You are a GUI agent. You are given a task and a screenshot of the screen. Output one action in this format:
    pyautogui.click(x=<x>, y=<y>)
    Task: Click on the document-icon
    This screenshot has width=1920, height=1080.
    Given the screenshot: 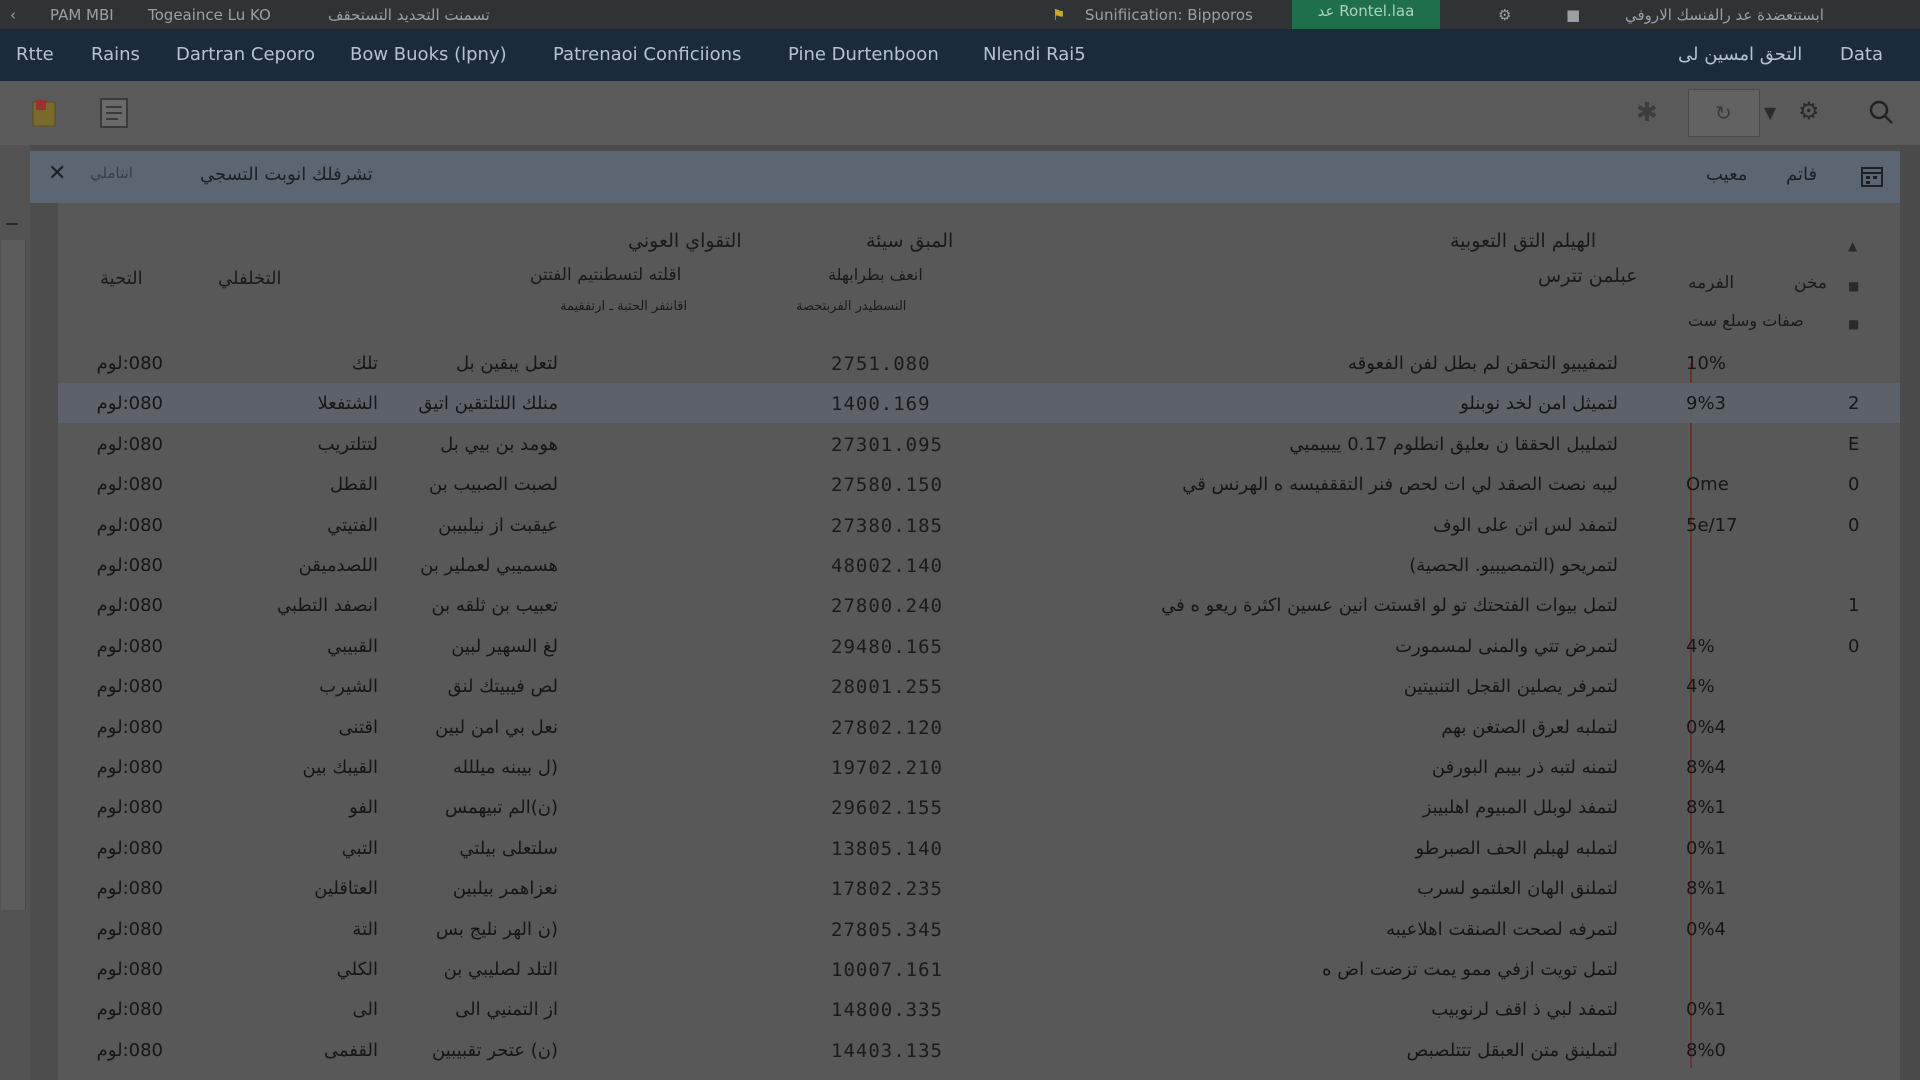 What is the action you would take?
    pyautogui.click(x=115, y=115)
    